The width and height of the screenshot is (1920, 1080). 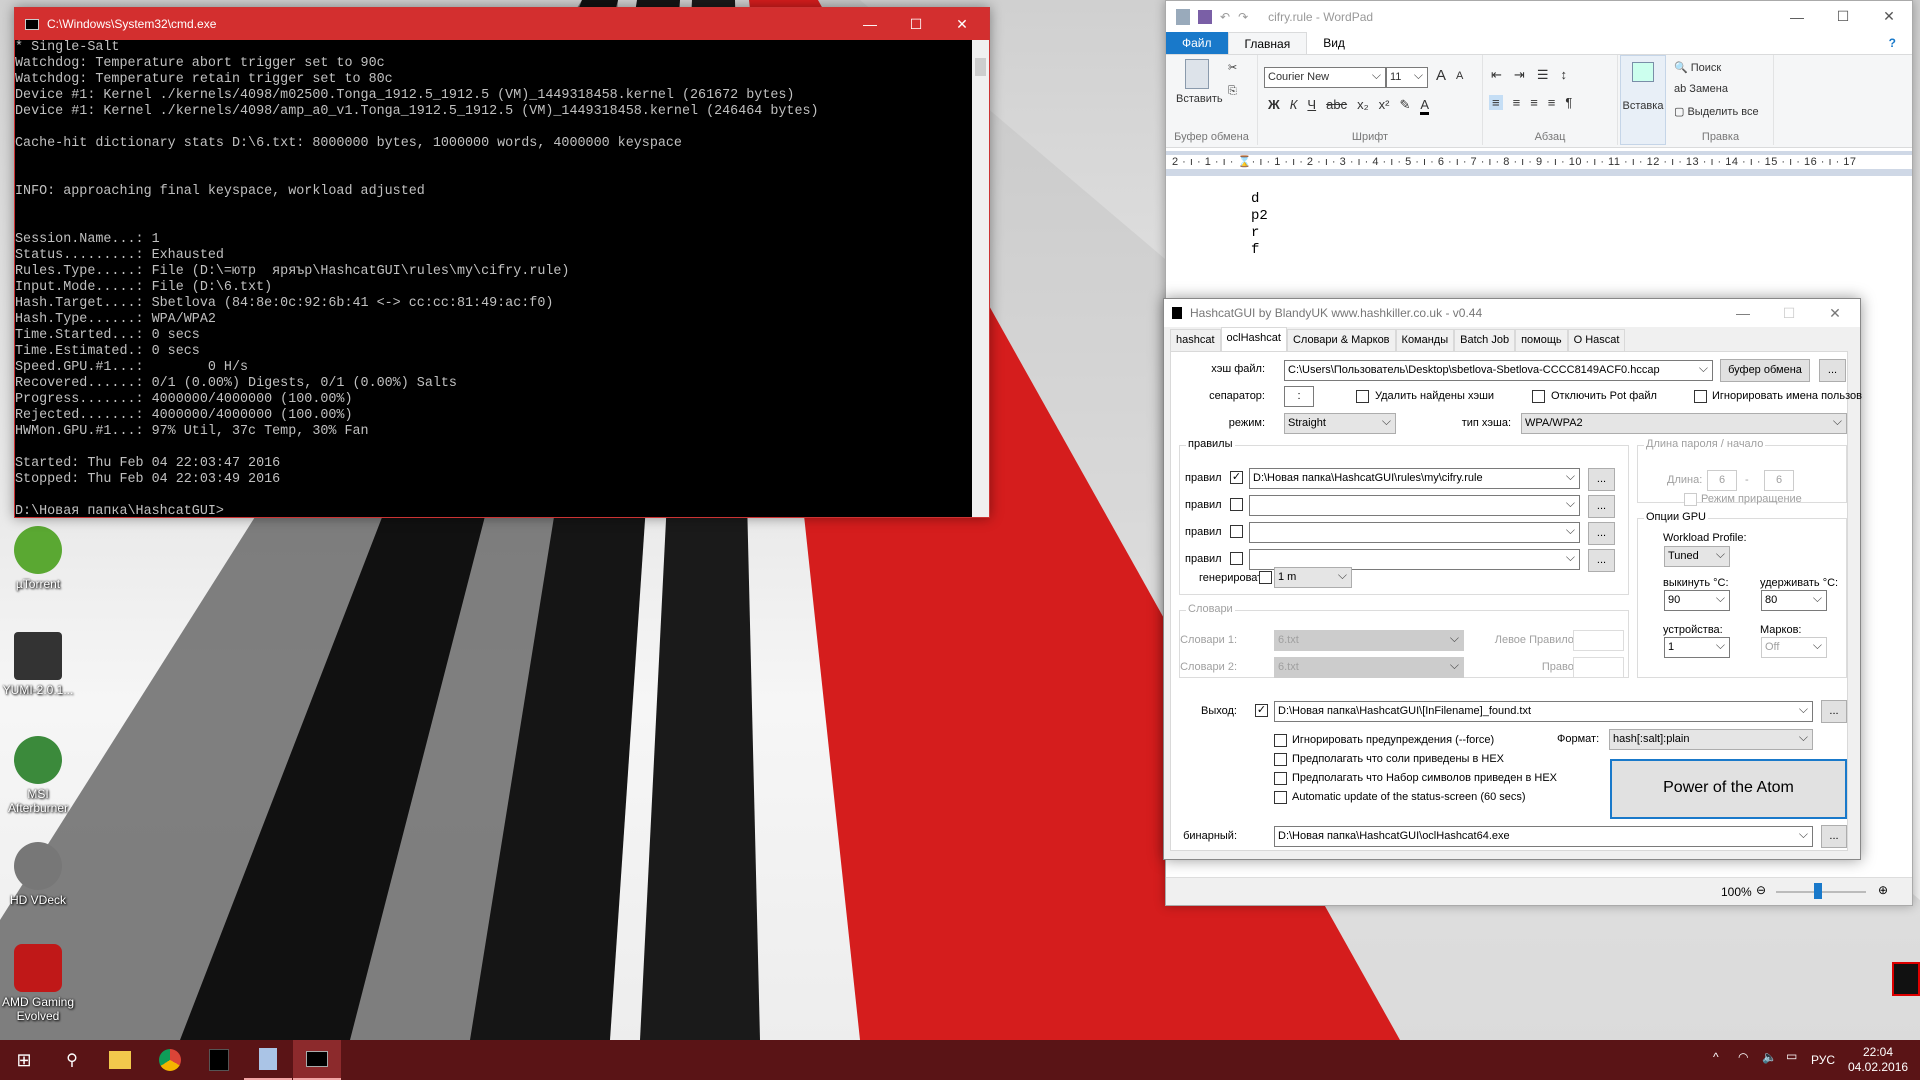 I want to click on search-button: ⚲, so click(x=72, y=1060).